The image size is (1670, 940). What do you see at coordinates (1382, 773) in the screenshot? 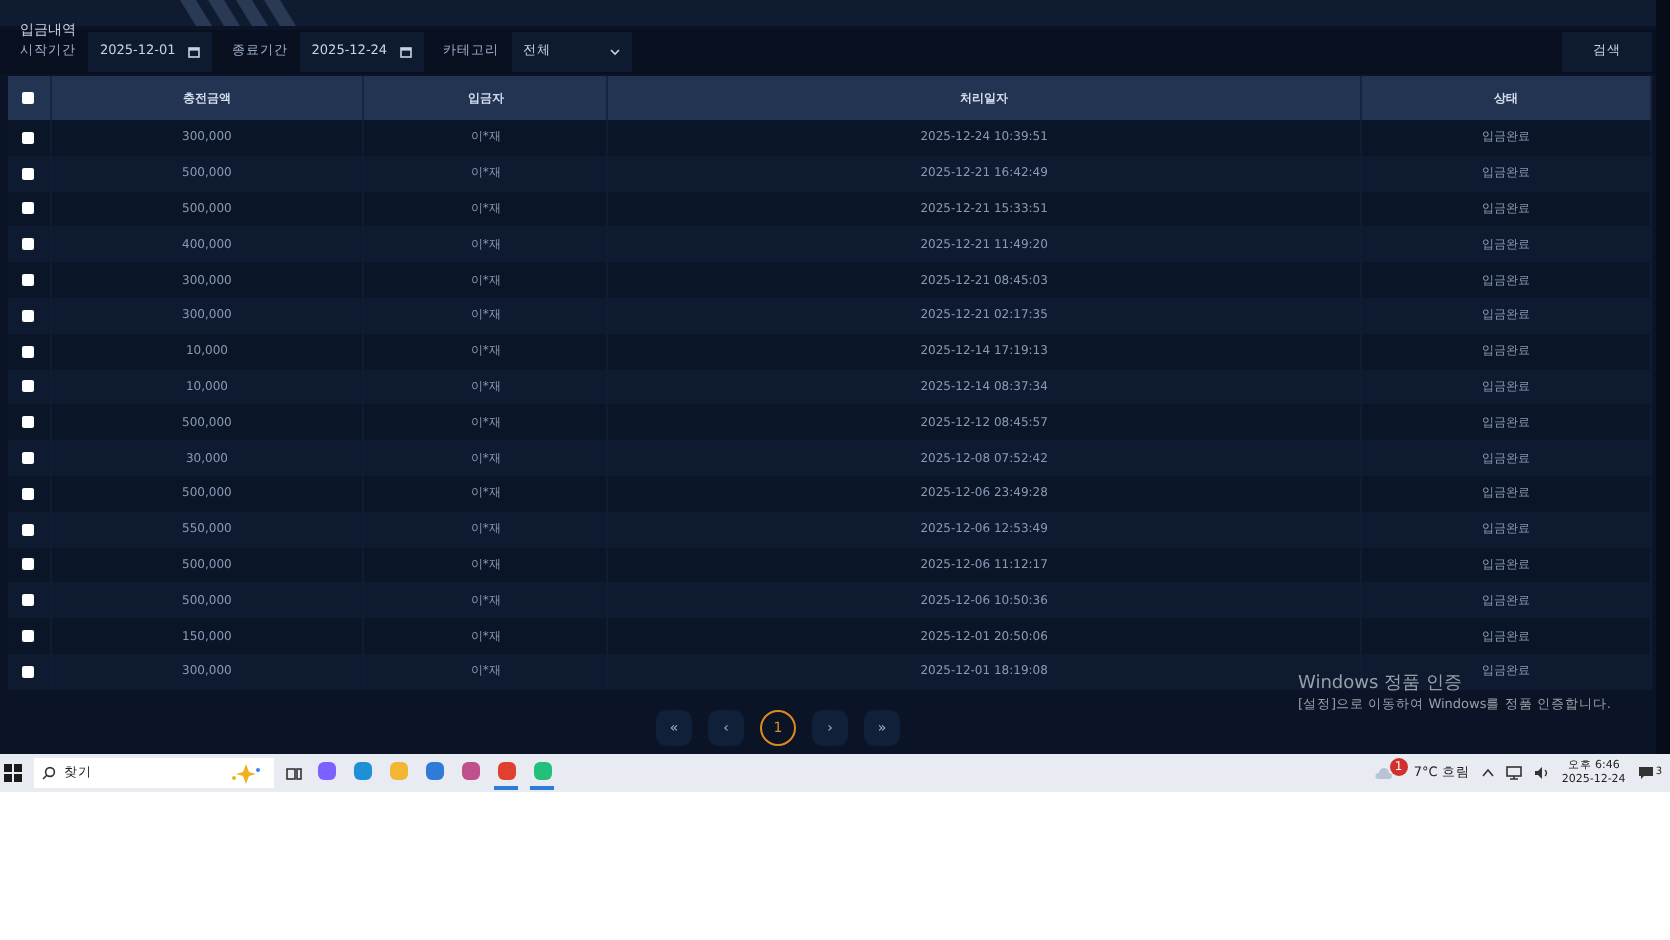
I see `cloud-icon` at bounding box center [1382, 773].